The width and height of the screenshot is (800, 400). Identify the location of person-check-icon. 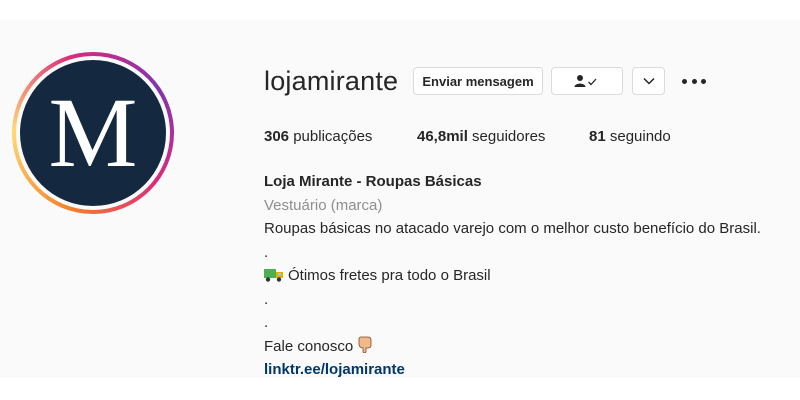
(585, 81).